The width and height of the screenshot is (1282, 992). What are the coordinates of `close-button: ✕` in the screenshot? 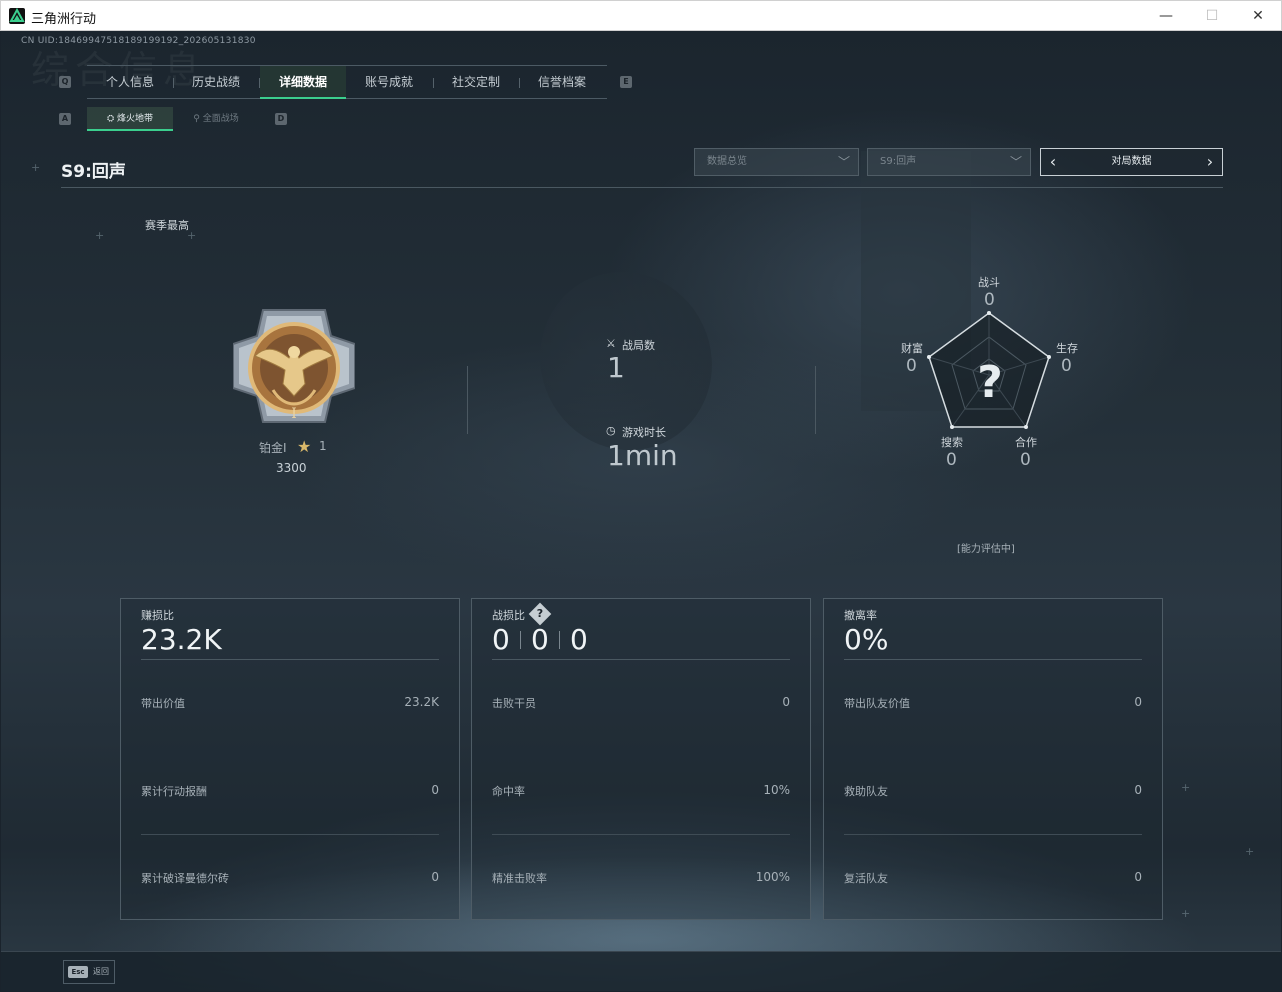 It's located at (1258, 16).